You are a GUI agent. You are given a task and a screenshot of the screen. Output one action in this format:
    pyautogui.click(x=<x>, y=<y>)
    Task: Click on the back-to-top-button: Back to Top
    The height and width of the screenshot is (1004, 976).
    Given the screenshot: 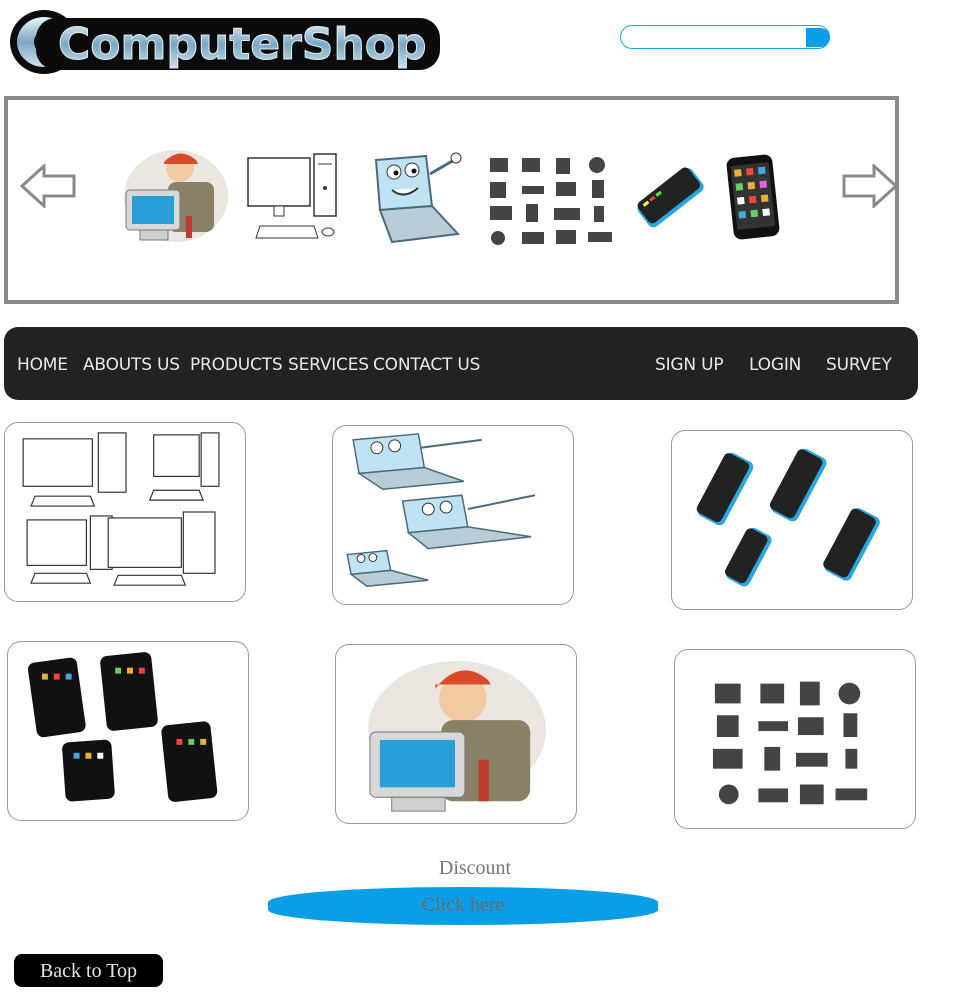 What is the action you would take?
    pyautogui.click(x=88, y=970)
    